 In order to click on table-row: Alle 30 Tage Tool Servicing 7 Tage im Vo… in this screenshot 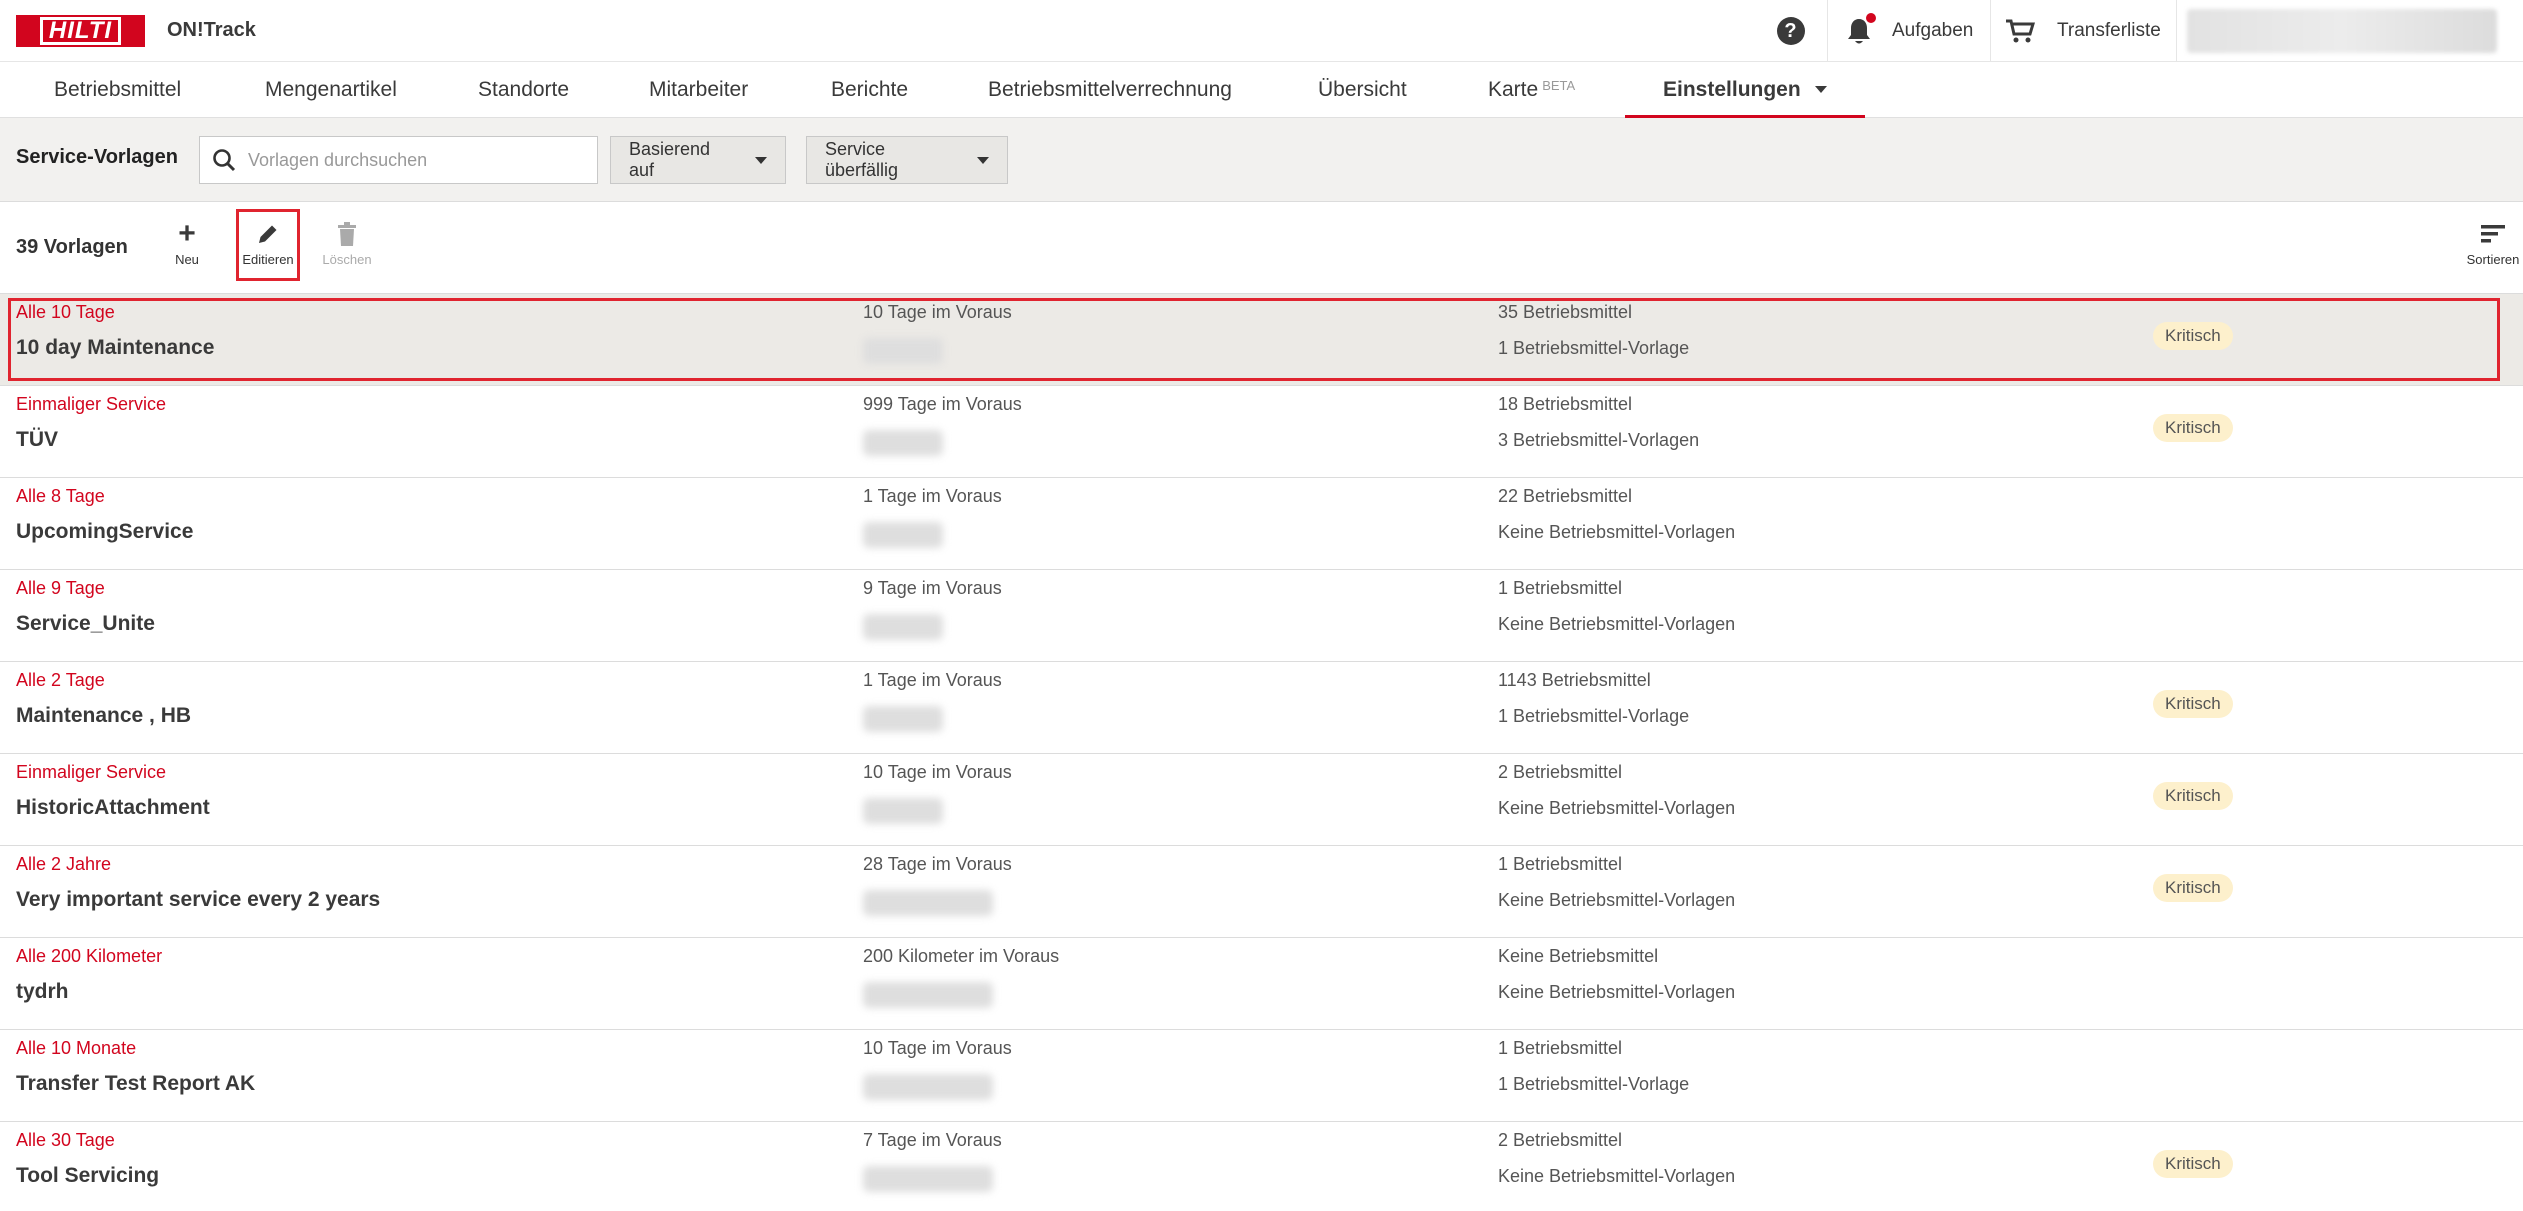, I will do `click(1261, 1166)`.